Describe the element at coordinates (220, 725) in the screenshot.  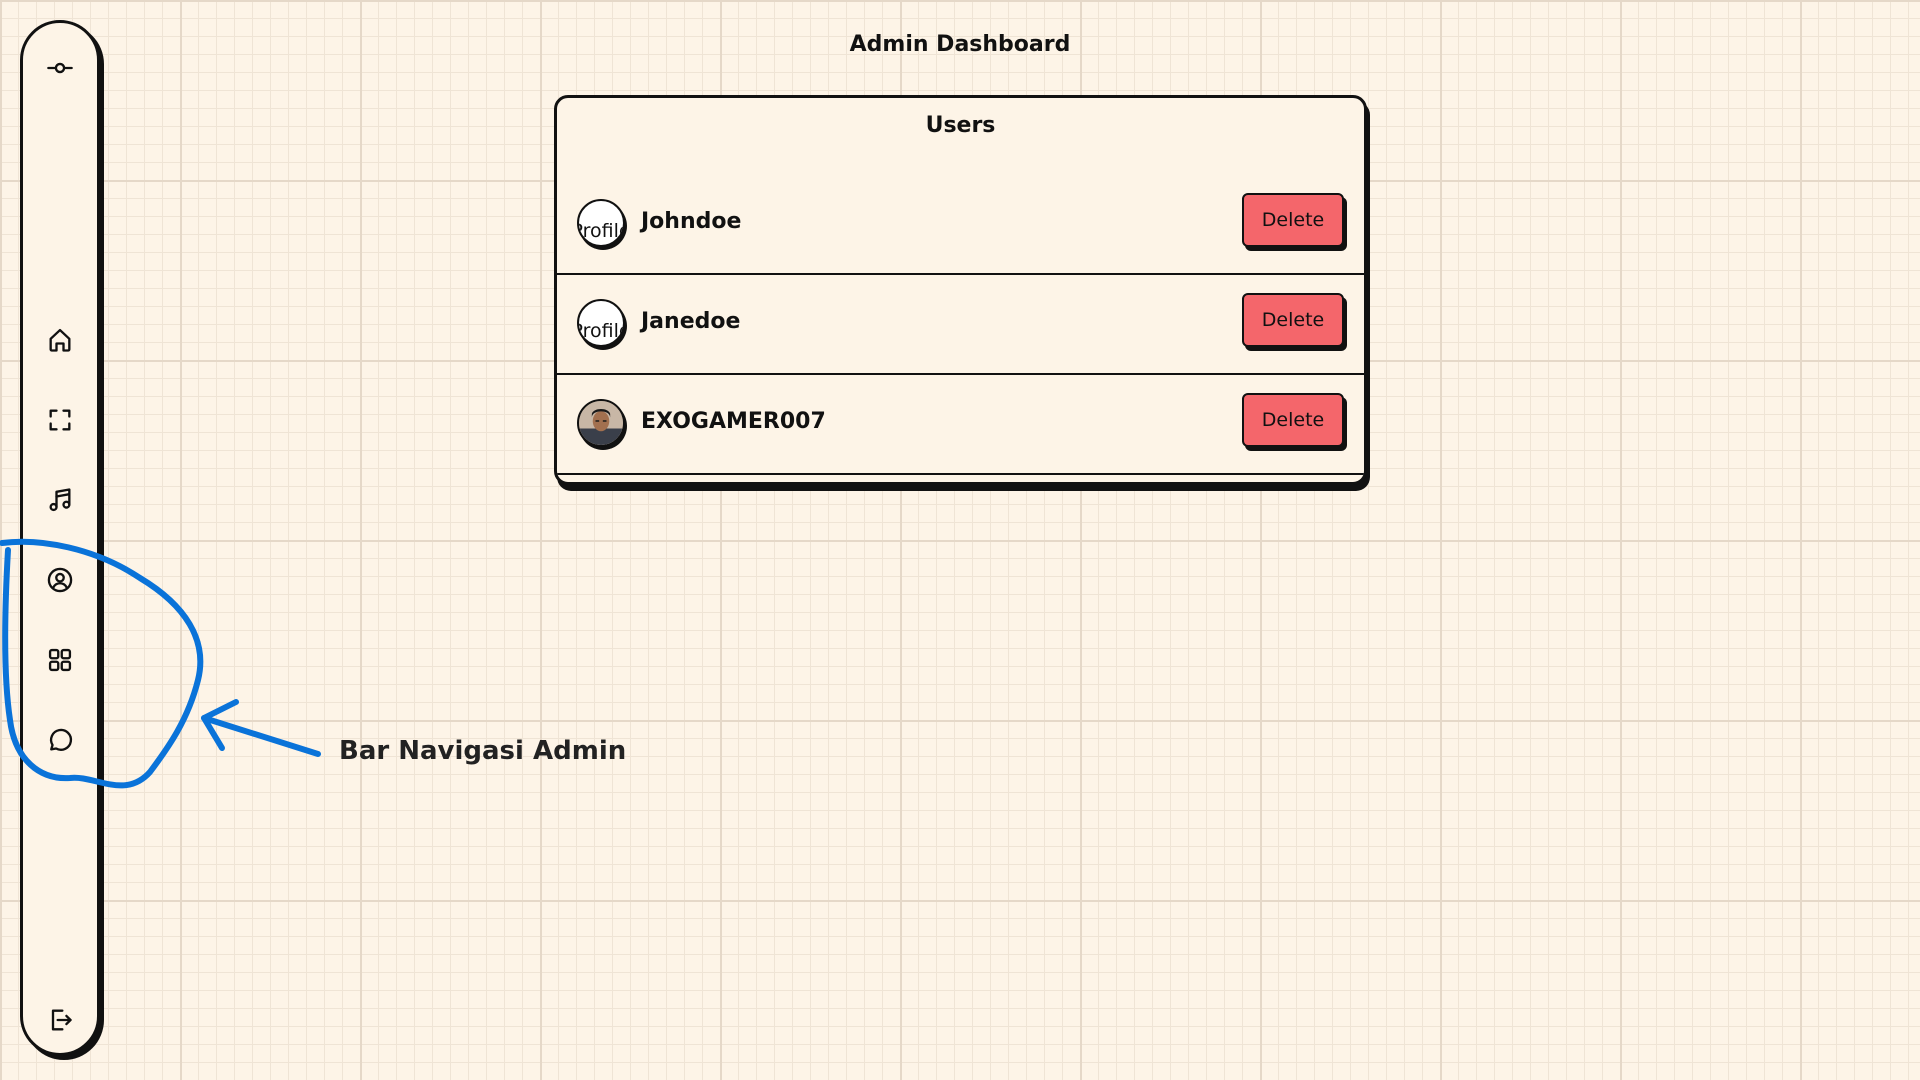
I see `annotation-arrow-head` at that location.